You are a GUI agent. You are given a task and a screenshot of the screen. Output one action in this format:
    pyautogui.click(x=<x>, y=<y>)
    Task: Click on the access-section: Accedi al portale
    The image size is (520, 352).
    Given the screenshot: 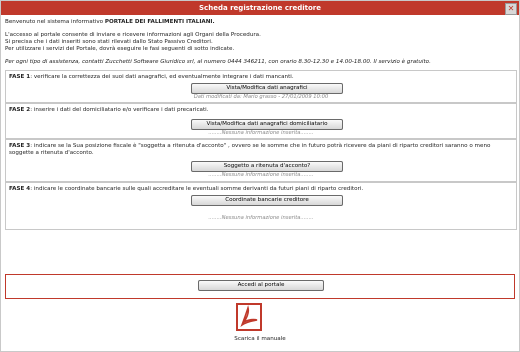 What is the action you would take?
    pyautogui.click(x=260, y=286)
    